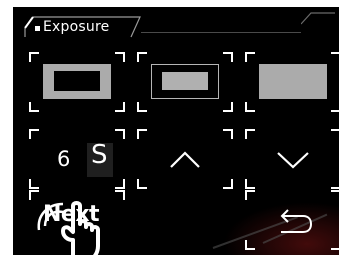 This screenshot has height=261, width=346. I want to click on header-tab: Exposure, so click(82, 27).